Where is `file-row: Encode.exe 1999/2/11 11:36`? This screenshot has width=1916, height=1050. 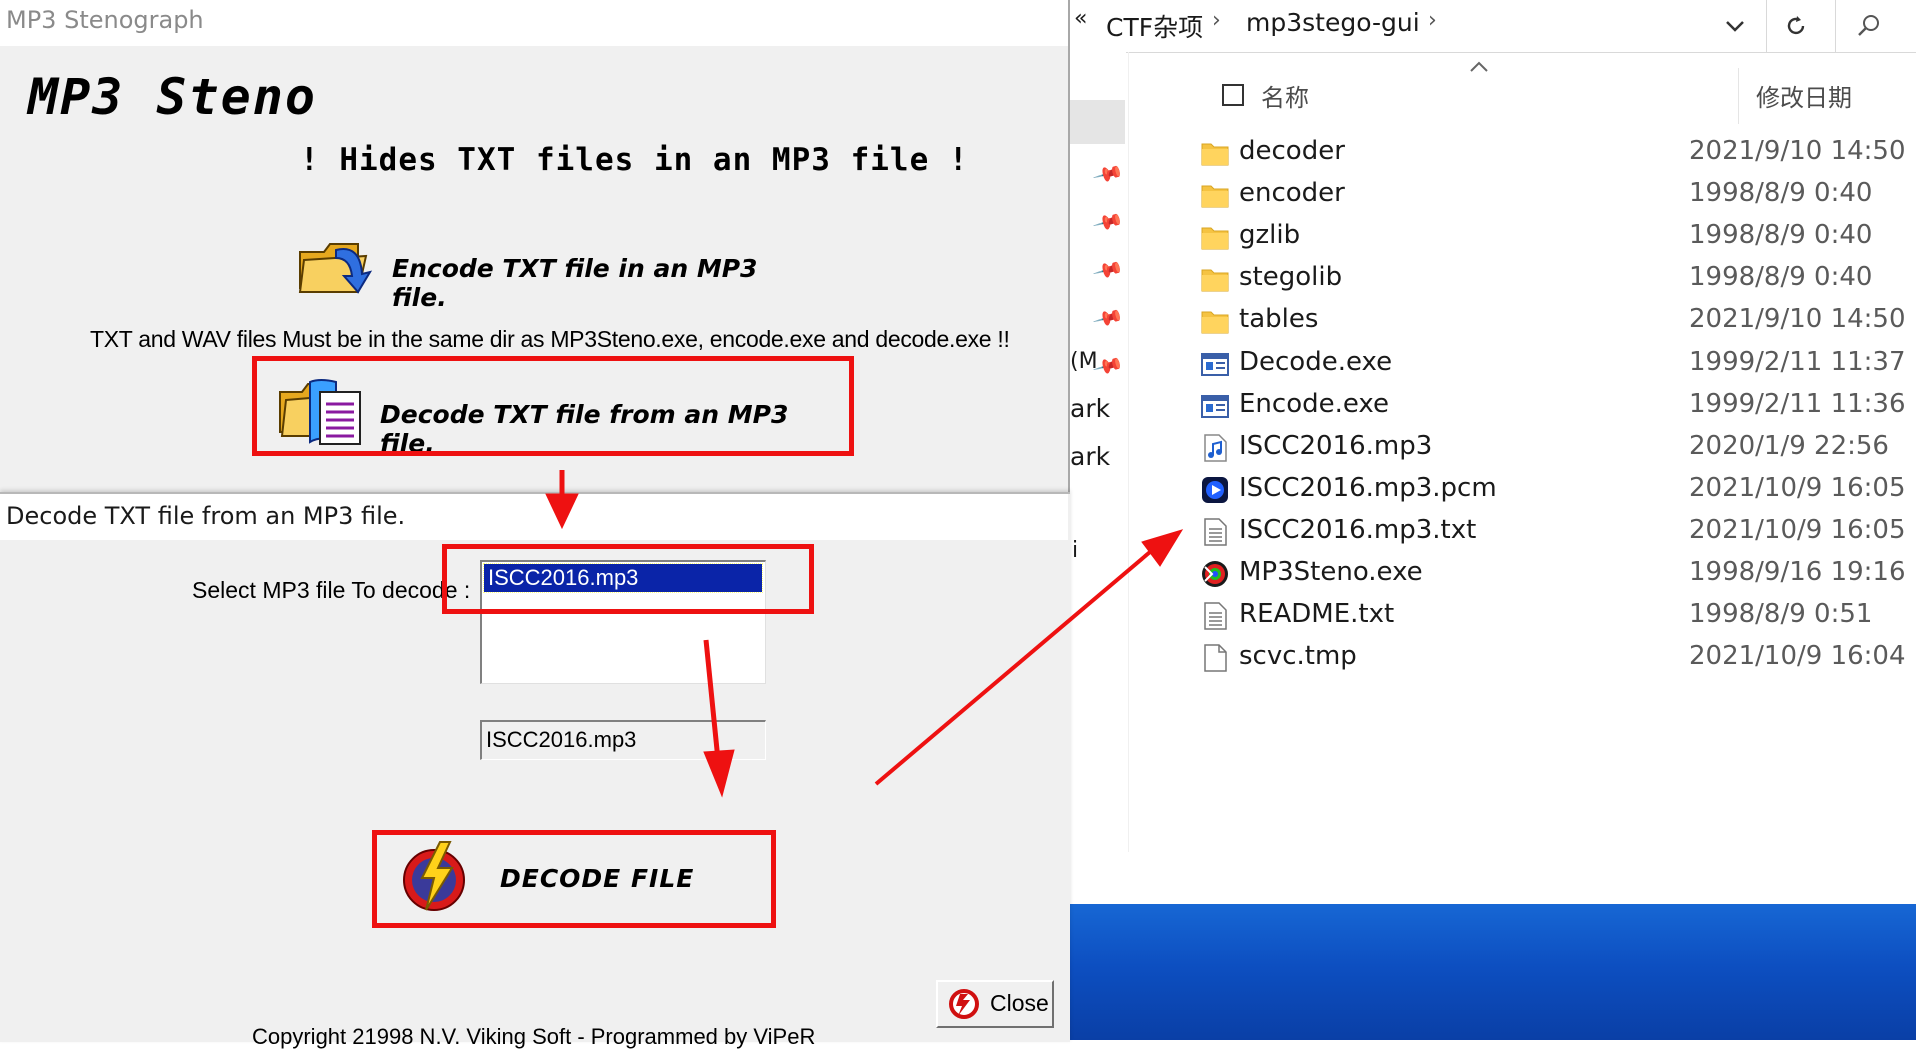 file-row: Encode.exe 1999/2/11 11:36 is located at coordinates (1553, 407).